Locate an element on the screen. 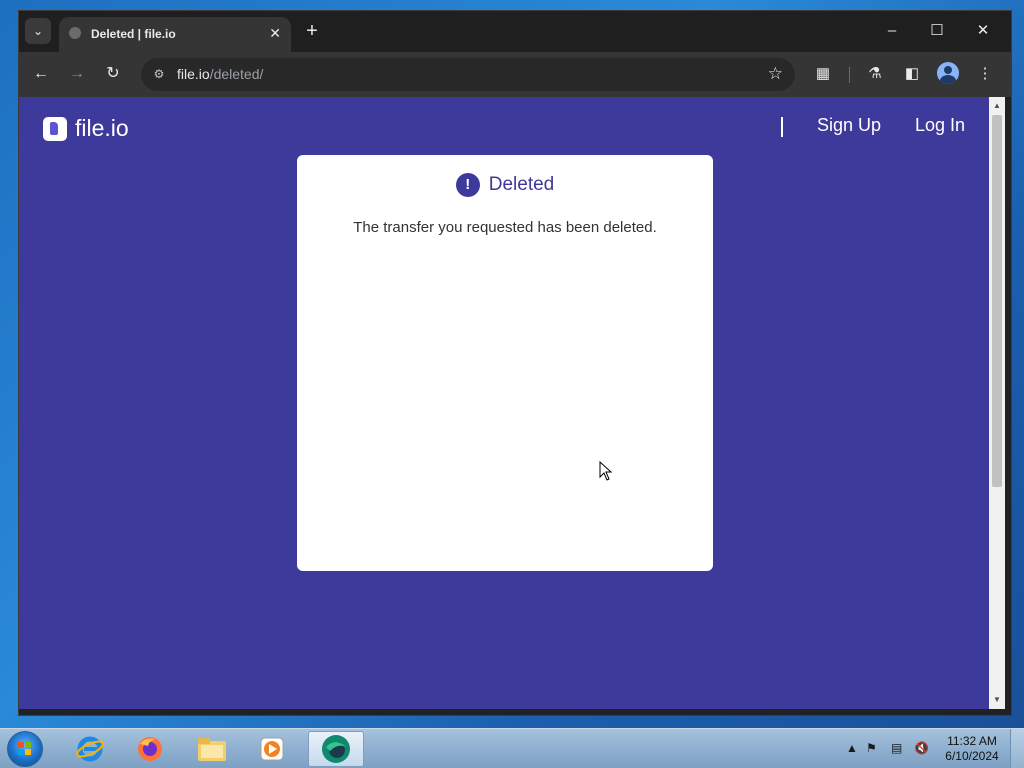  new-tab-button: + is located at coordinates (312, 31).